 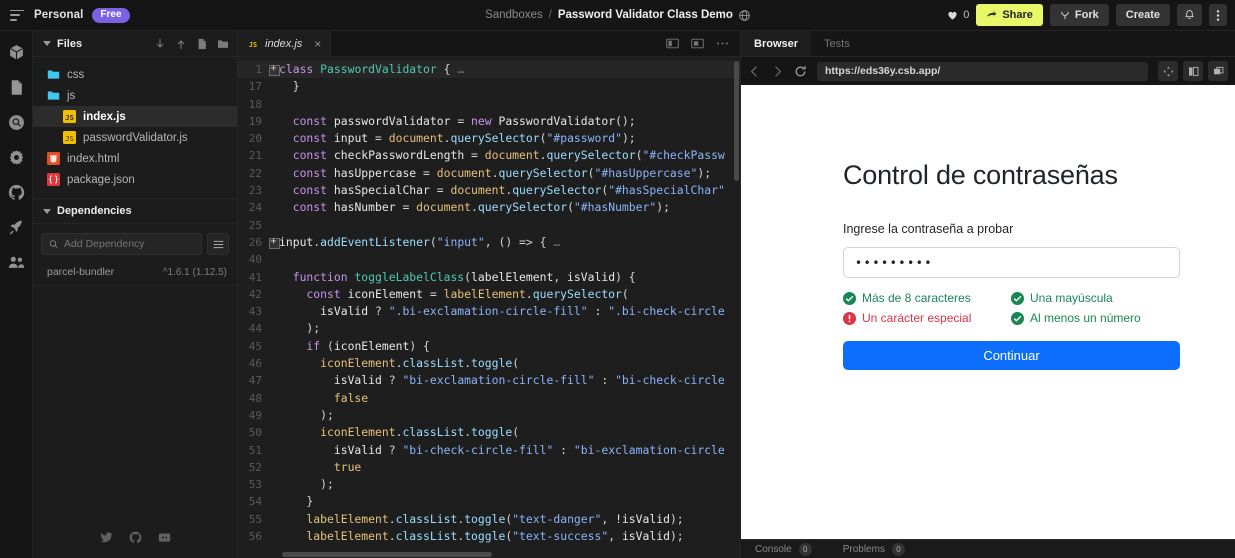 What do you see at coordinates (1193, 71) in the screenshot?
I see `split-view-button` at bounding box center [1193, 71].